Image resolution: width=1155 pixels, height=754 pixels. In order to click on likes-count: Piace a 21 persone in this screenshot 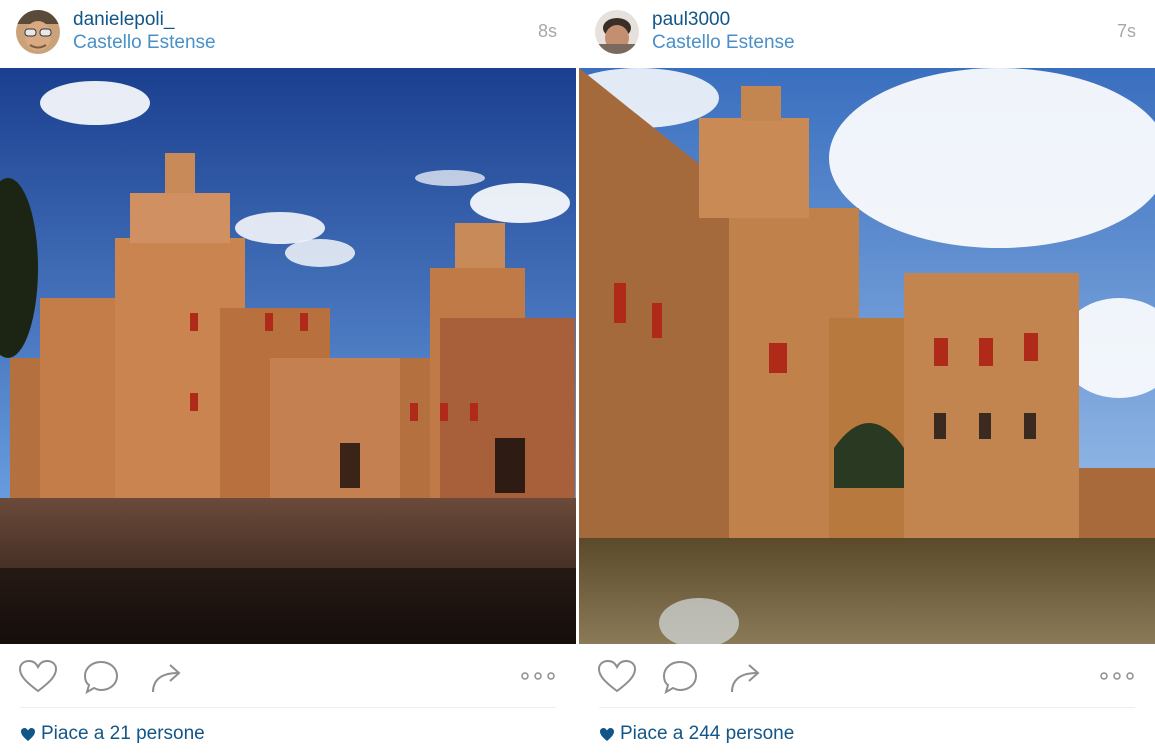, I will do `click(112, 734)`.